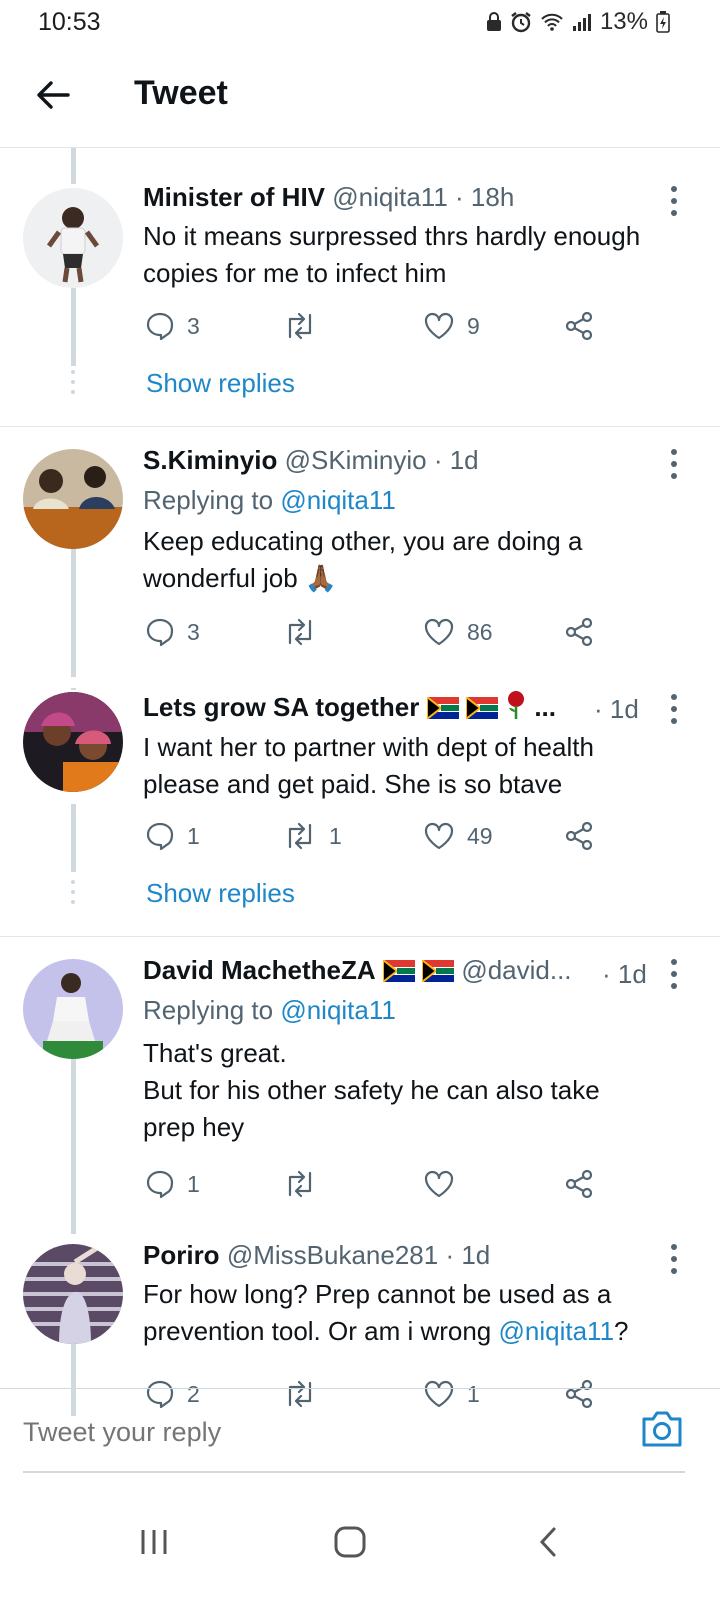 The image size is (720, 1600). I want to click on back-button, so click(53, 95).